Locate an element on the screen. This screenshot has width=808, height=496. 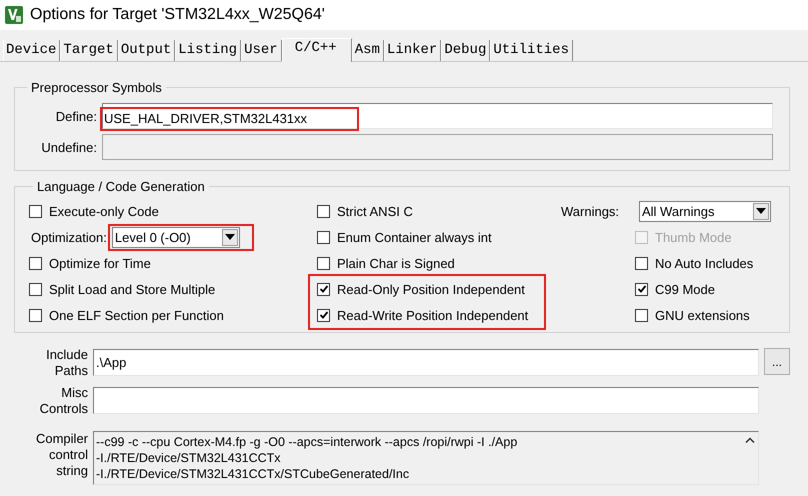
dropdown: All Warnings is located at coordinates (705, 211).